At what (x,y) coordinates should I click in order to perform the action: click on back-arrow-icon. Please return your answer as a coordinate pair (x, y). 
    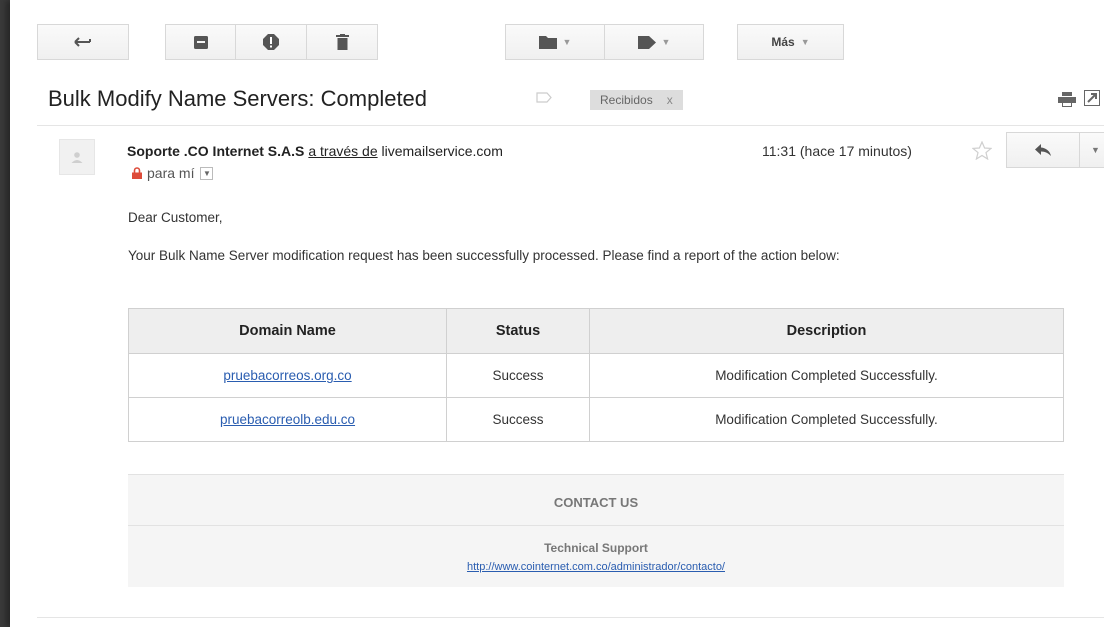
    Looking at the image, I should click on (82, 42).